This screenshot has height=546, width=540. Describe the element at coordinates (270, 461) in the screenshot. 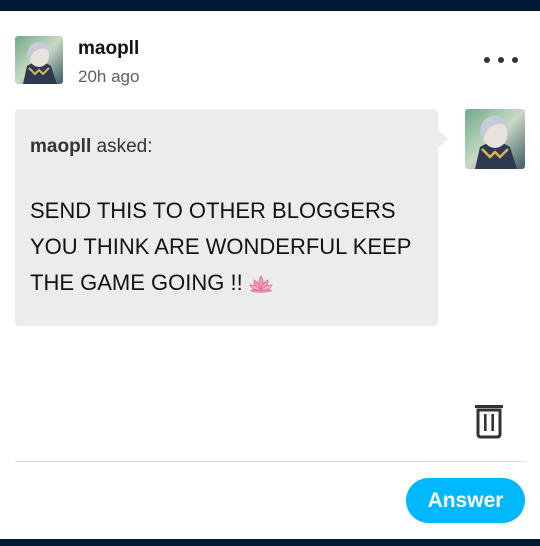

I see `divider` at that location.